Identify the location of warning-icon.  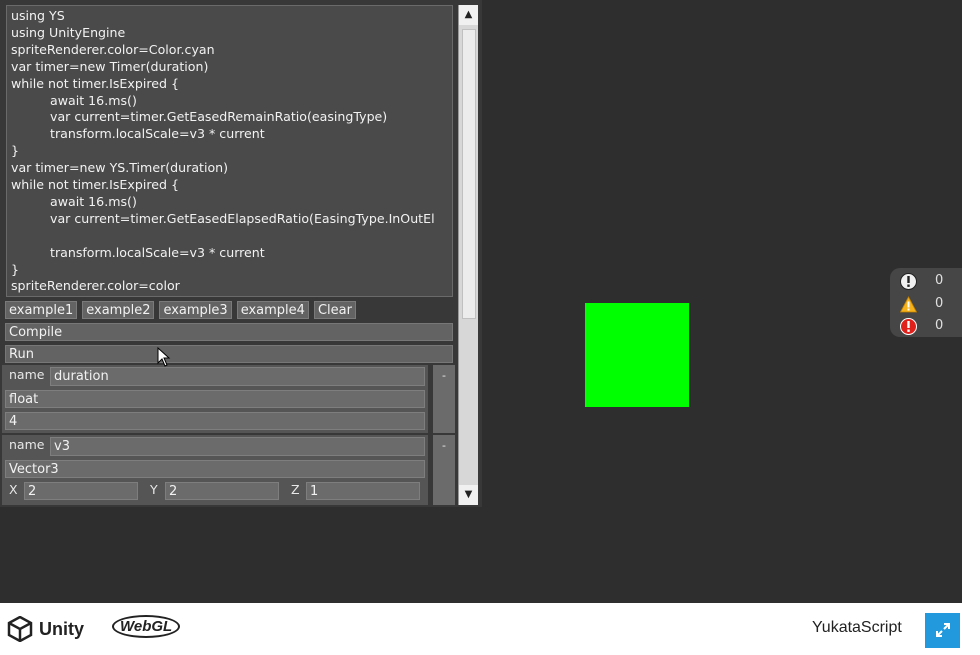
(908, 304).